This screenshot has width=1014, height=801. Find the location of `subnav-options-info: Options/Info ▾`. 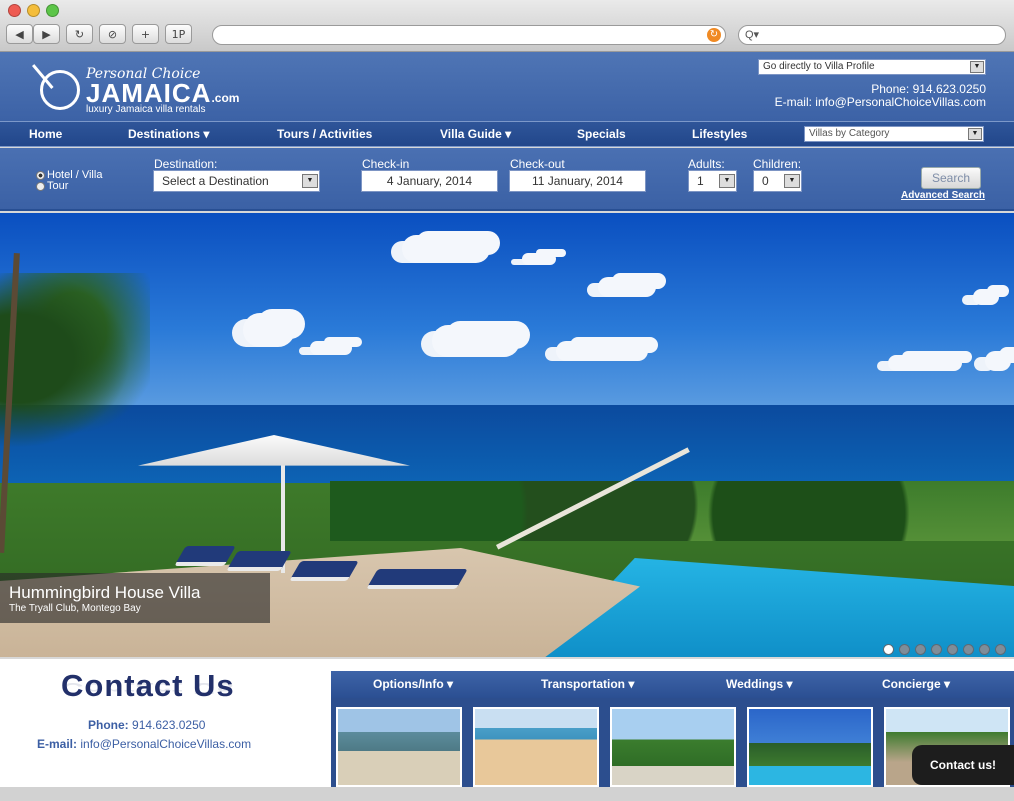

subnav-options-info: Options/Info ▾ is located at coordinates (413, 684).